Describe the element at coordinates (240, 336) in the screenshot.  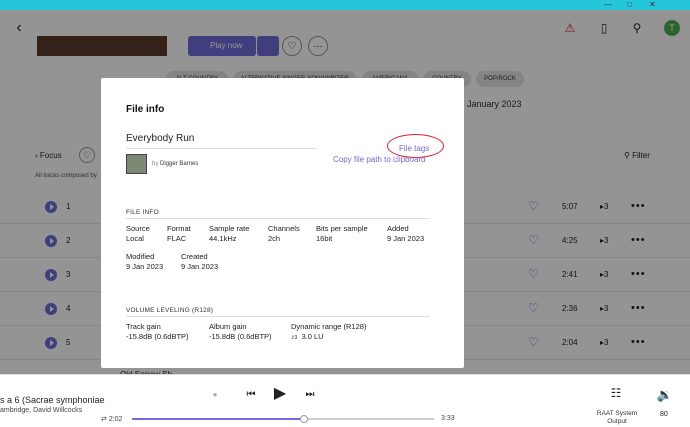
I see `album-gain-value: -15.8dB (0.6dBTP)` at that location.